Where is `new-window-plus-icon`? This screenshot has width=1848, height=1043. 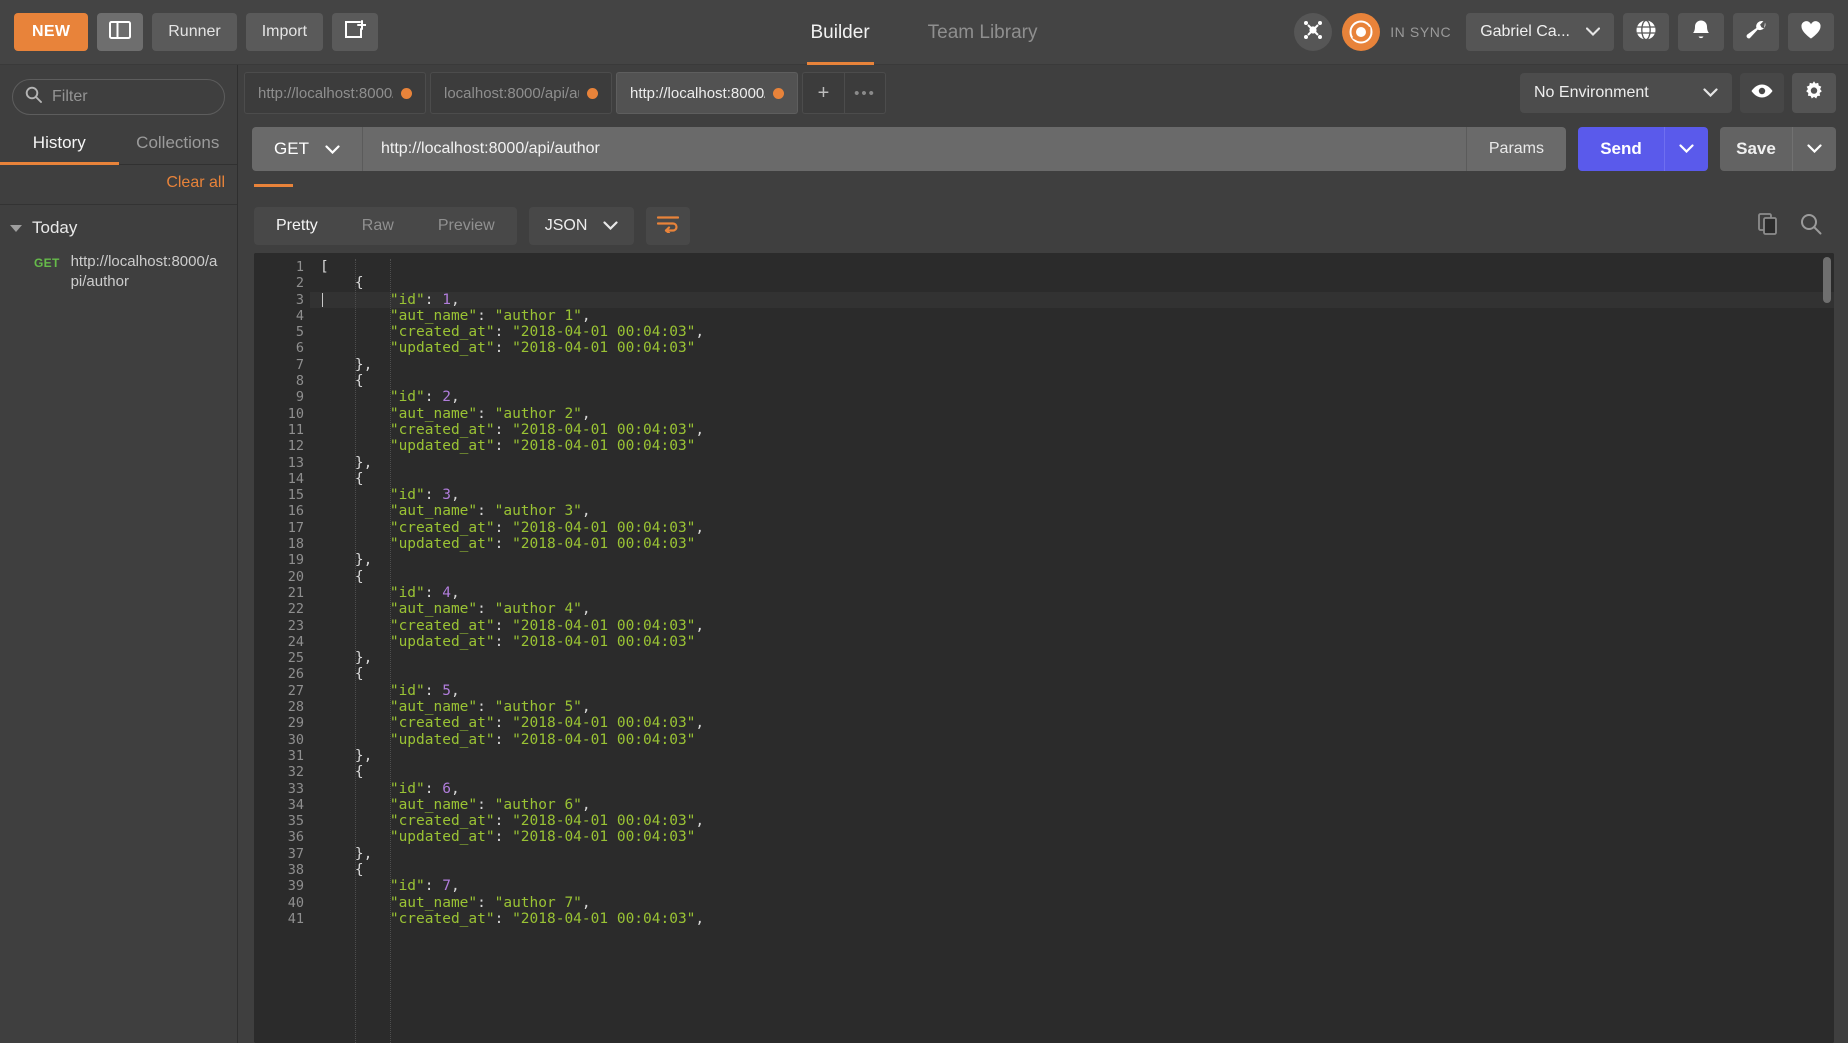 new-window-plus-icon is located at coordinates (356, 32).